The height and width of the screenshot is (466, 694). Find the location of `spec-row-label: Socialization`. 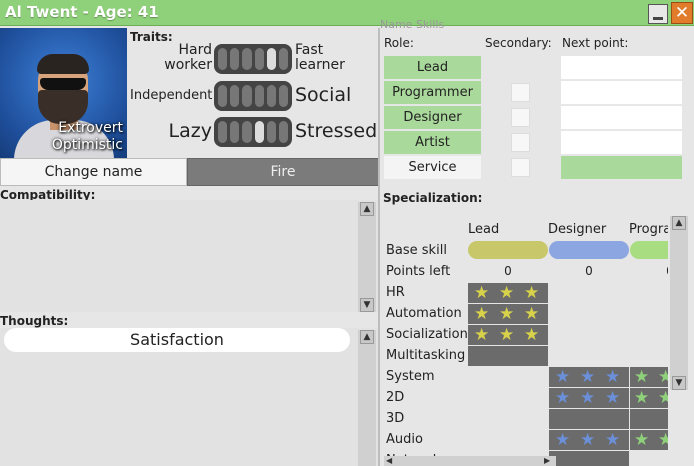

spec-row-label: Socialization is located at coordinates (427, 334).